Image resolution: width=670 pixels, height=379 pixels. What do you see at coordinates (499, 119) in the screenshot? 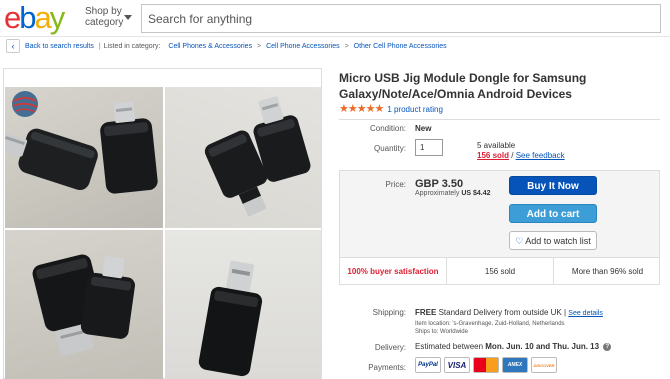
I see `title-divider` at bounding box center [499, 119].